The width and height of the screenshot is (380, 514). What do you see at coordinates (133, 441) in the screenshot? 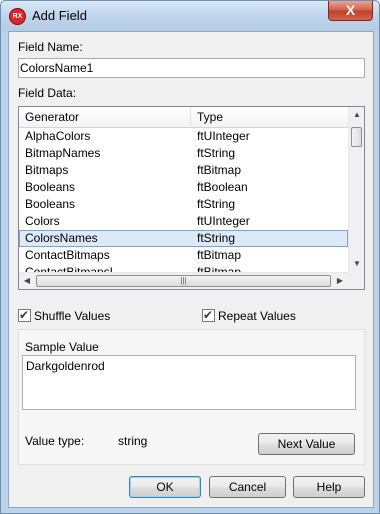
I see `value-type-value: string` at bounding box center [133, 441].